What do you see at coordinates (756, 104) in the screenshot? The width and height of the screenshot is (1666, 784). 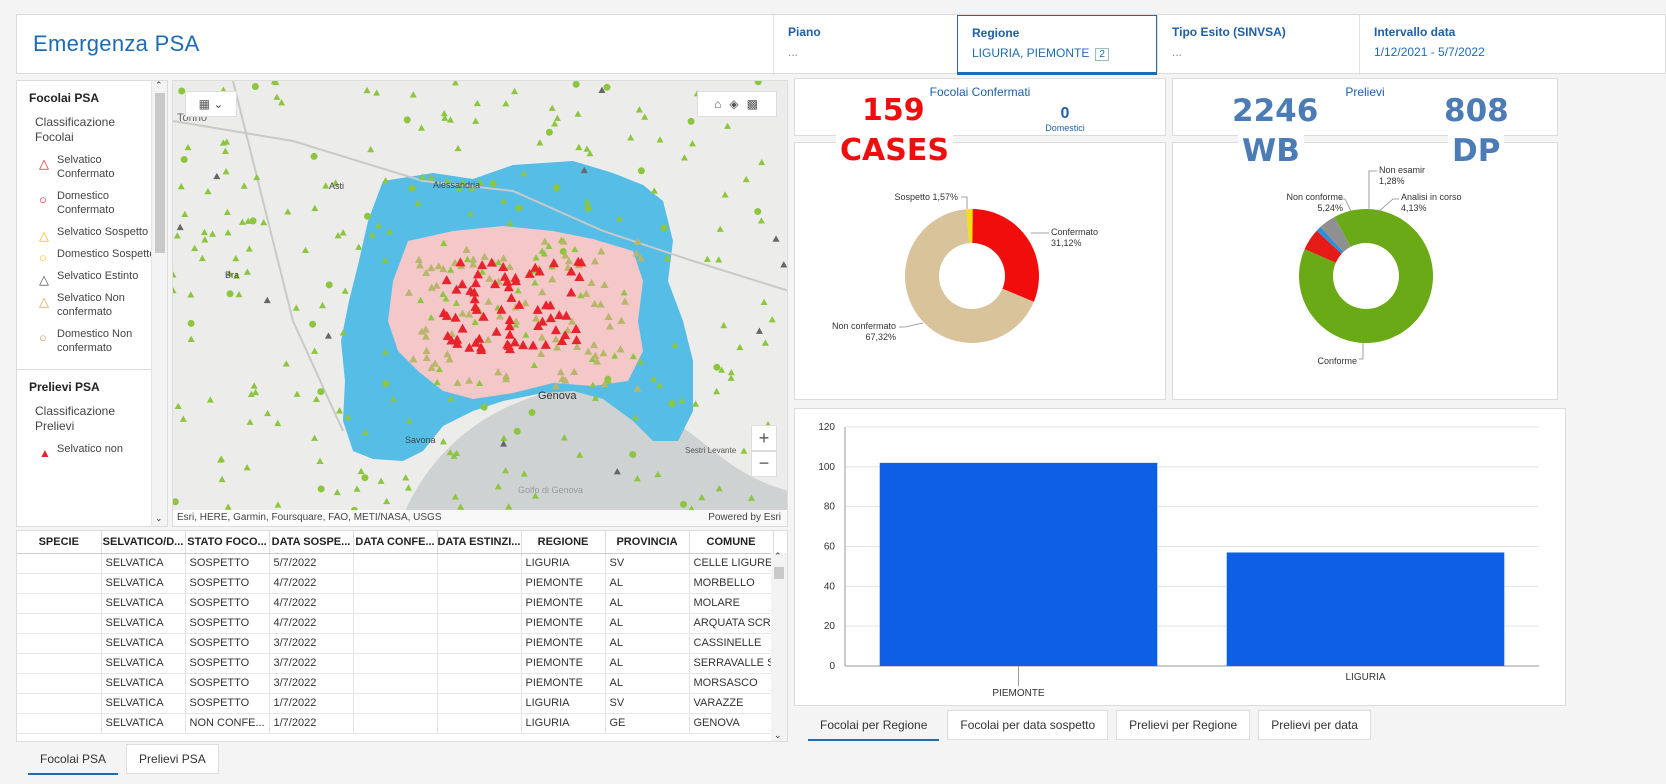 I see `qr-icon: ▩` at bounding box center [756, 104].